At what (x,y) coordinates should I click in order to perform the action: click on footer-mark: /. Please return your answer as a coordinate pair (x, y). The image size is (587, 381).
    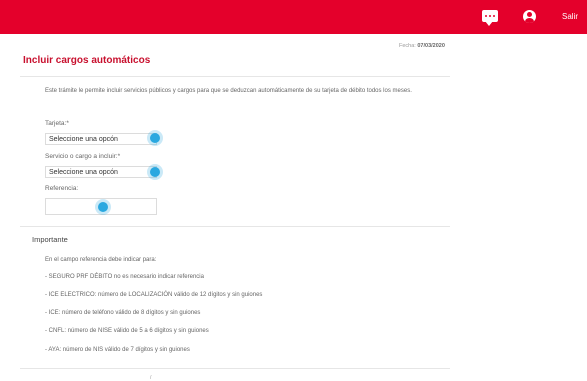
    Looking at the image, I should click on (151, 378).